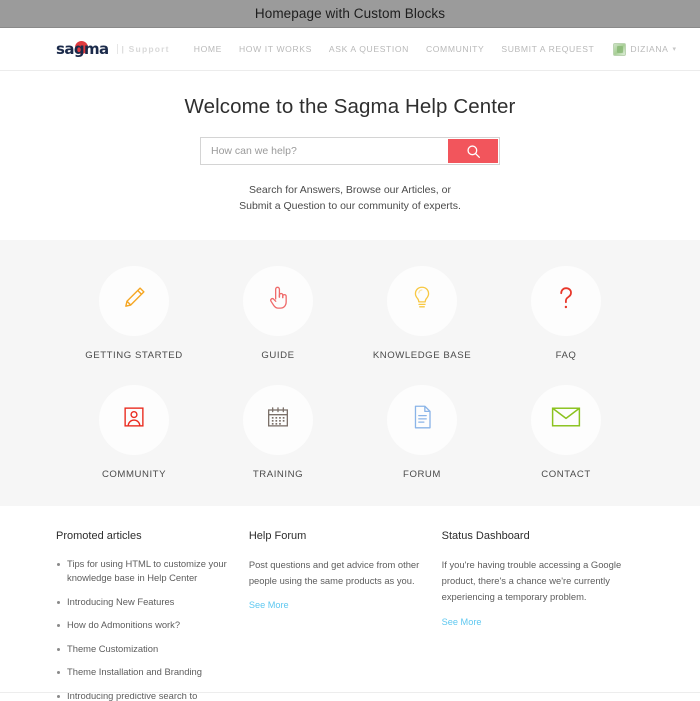 The width and height of the screenshot is (700, 701). I want to click on category-forum: FORUM, so click(422, 432).